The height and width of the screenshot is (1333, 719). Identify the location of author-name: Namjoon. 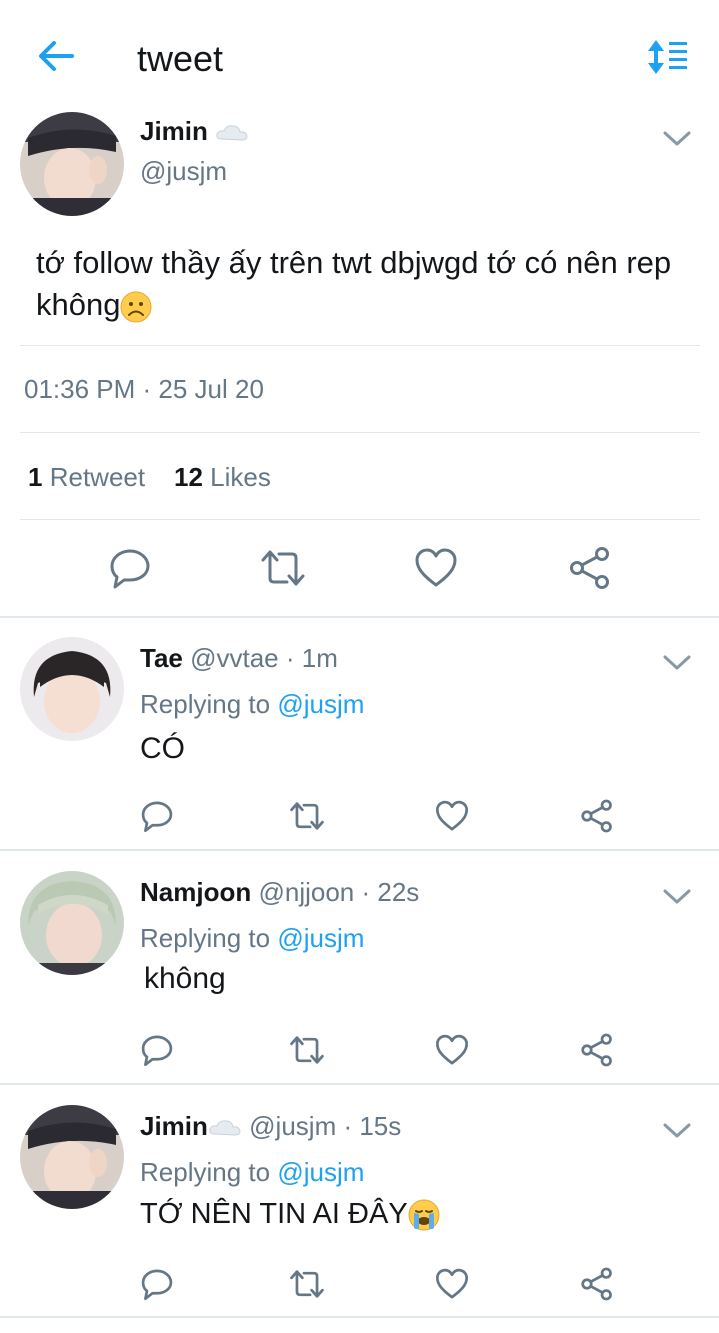
(195, 892).